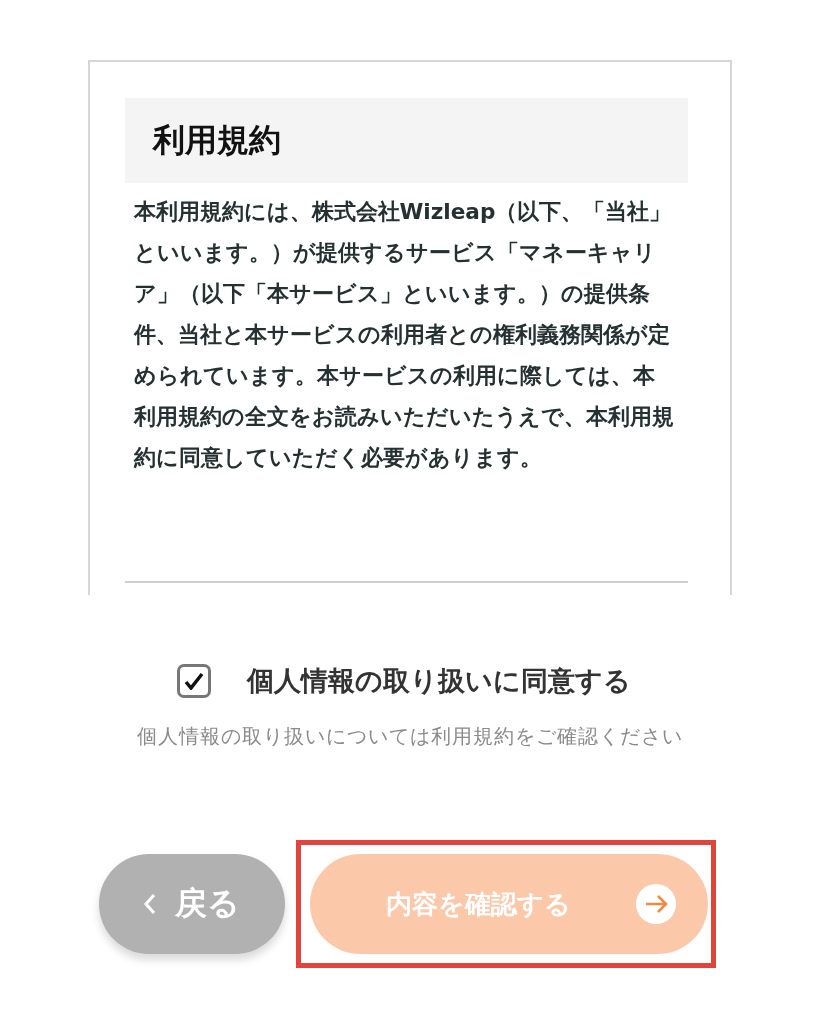 Image resolution: width=819 pixels, height=1024 pixels. I want to click on check-icon, so click(193, 681).